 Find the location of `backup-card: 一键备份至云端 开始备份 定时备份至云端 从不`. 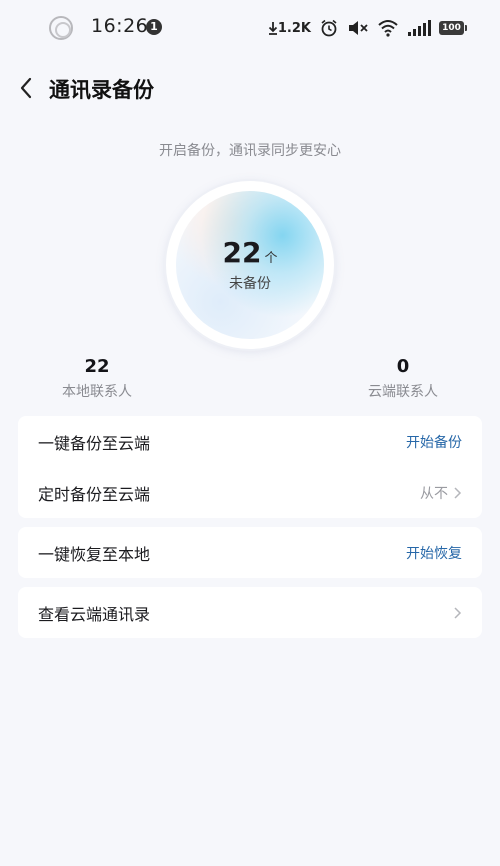

backup-card: 一键备份至云端 开始备份 定时备份至云端 从不 is located at coordinates (250, 467).